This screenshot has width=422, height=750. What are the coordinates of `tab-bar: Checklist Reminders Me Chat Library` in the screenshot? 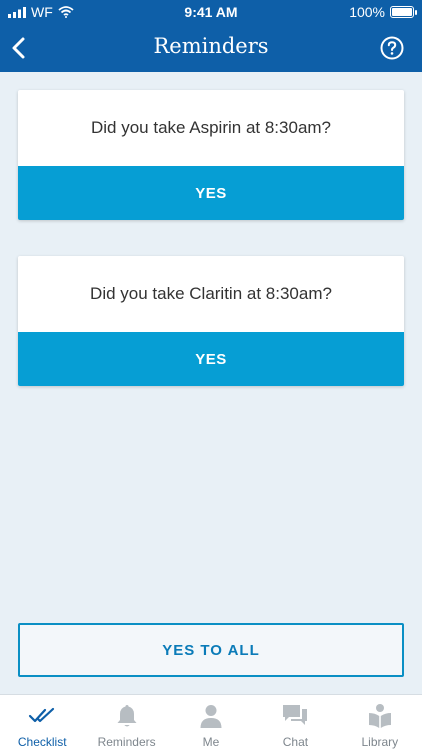 It's located at (211, 722).